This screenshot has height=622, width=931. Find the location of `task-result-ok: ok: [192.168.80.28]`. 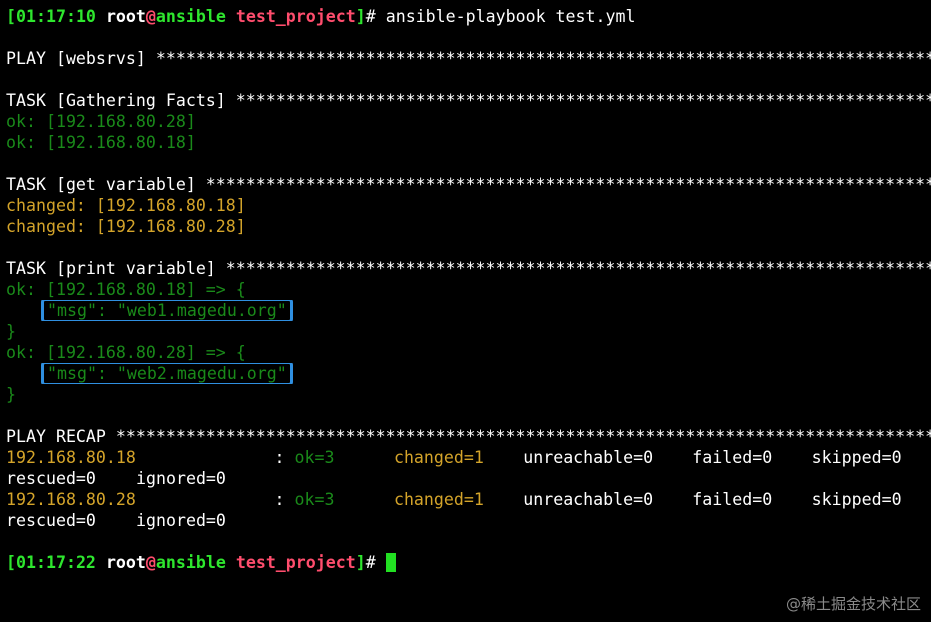

task-result-ok: ok: [192.168.80.28] is located at coordinates (101, 121).